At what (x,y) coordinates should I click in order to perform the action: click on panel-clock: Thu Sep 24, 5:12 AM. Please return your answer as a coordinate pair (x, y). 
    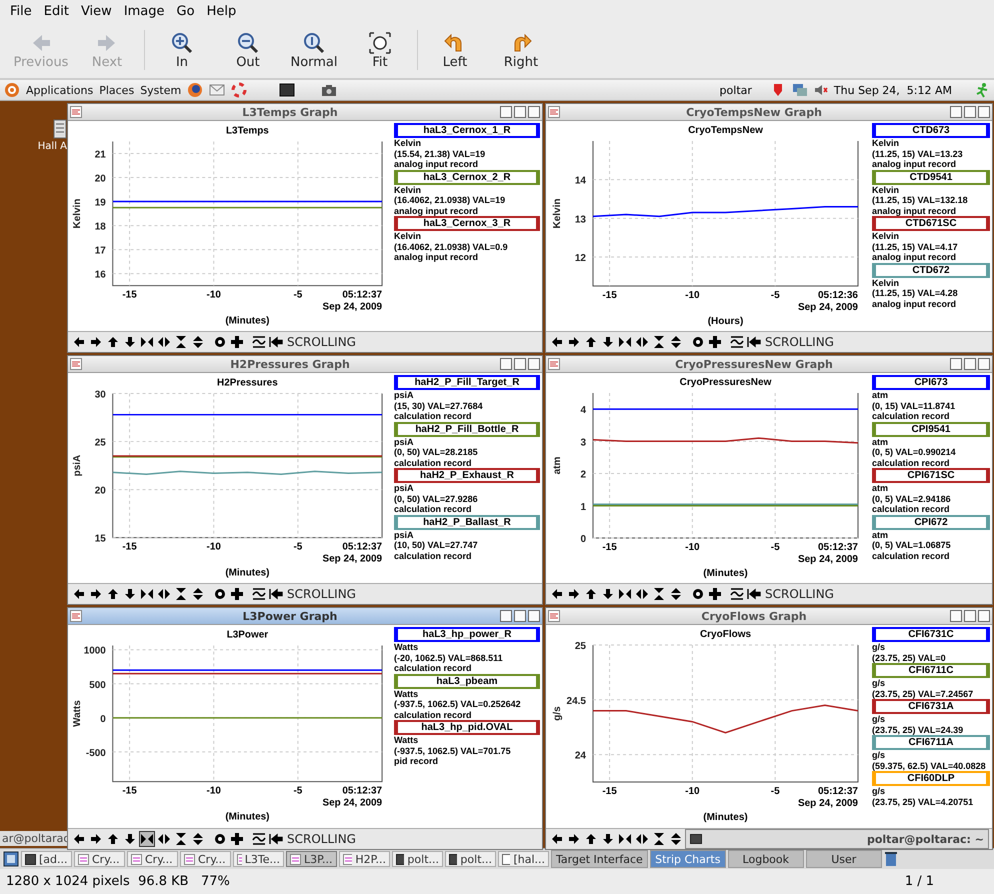
    Looking at the image, I should click on (893, 90).